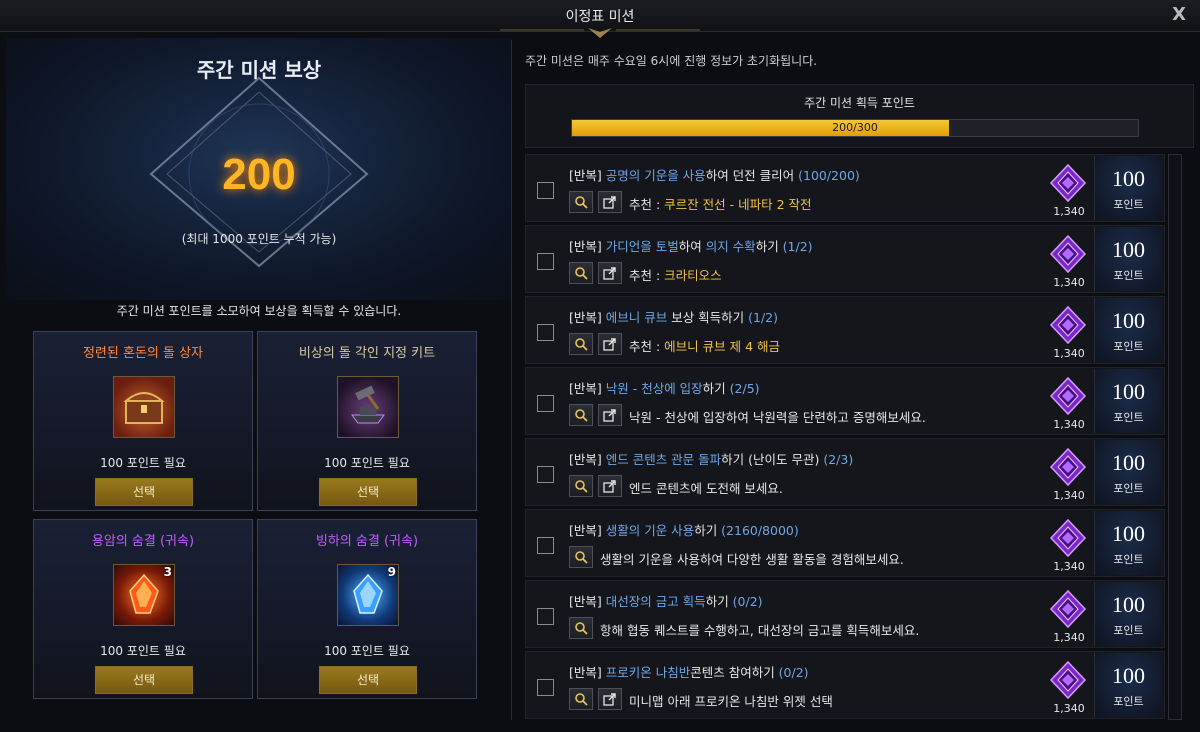 The height and width of the screenshot is (732, 1200). I want to click on mission-reward: 100 포인트, so click(1128, 188).